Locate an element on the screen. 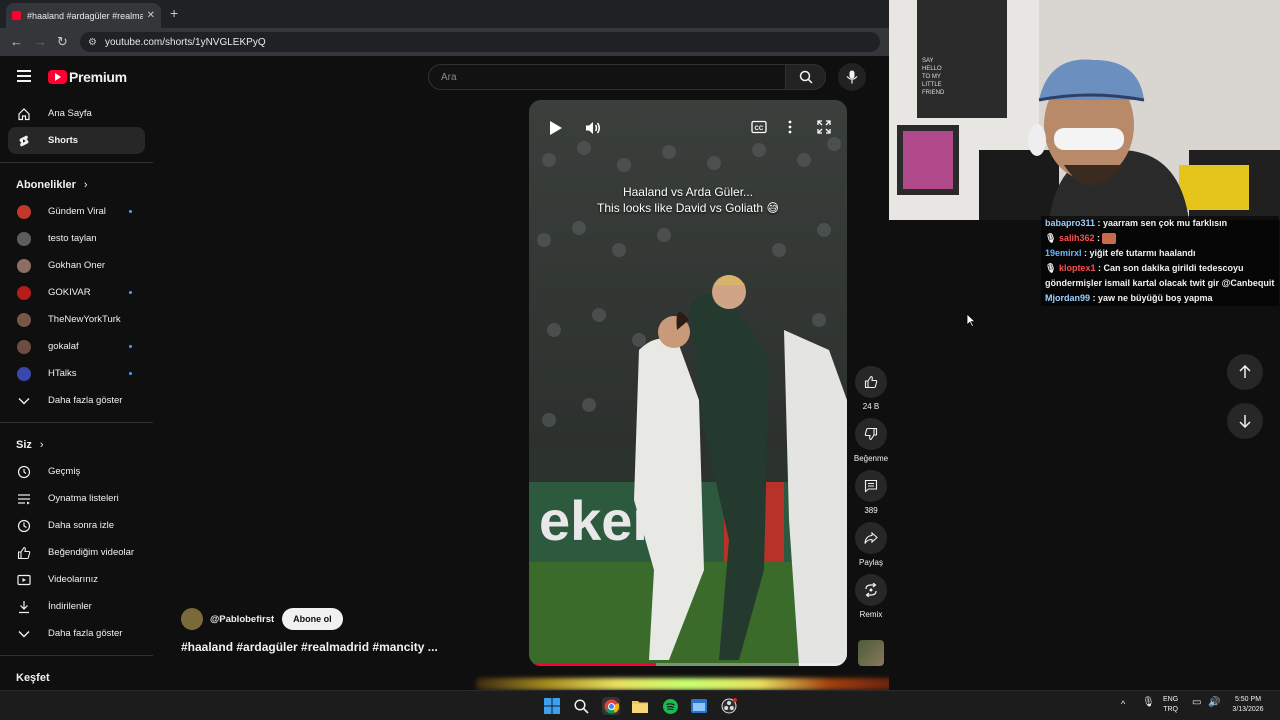  chat-badge-icon: 🎙 is located at coordinates (1052, 238).